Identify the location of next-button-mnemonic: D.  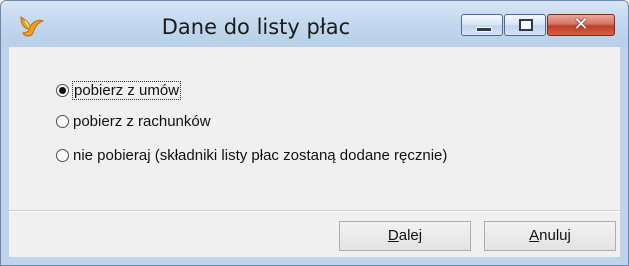
(393, 235).